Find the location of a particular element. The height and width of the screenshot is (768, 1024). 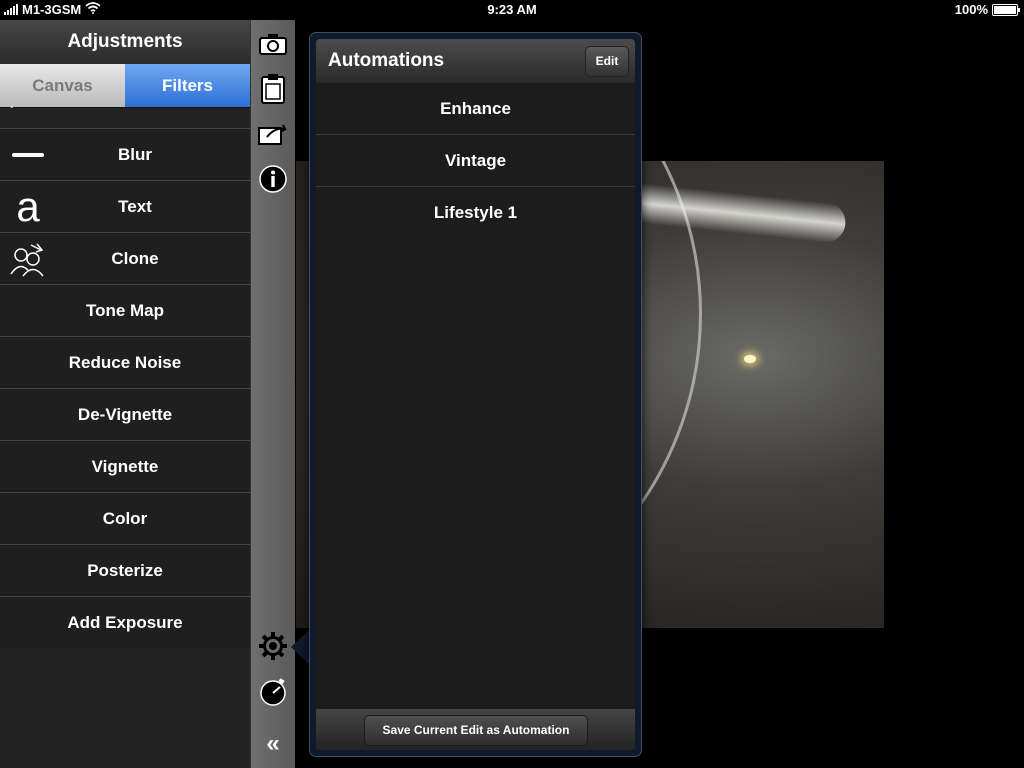

collapse-icon: « is located at coordinates (273, 744).